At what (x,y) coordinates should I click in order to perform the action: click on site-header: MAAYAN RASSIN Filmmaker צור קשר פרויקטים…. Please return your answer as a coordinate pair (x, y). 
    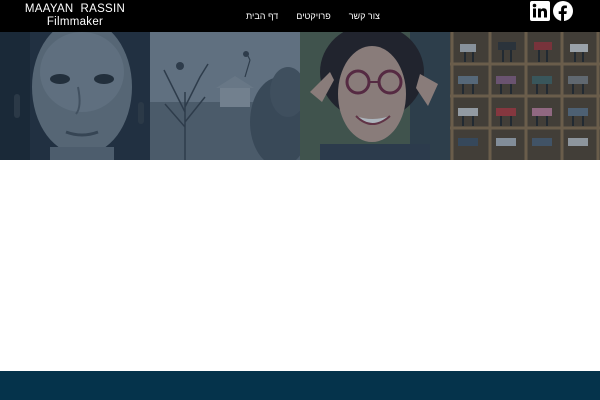
    Looking at the image, I should click on (300, 16).